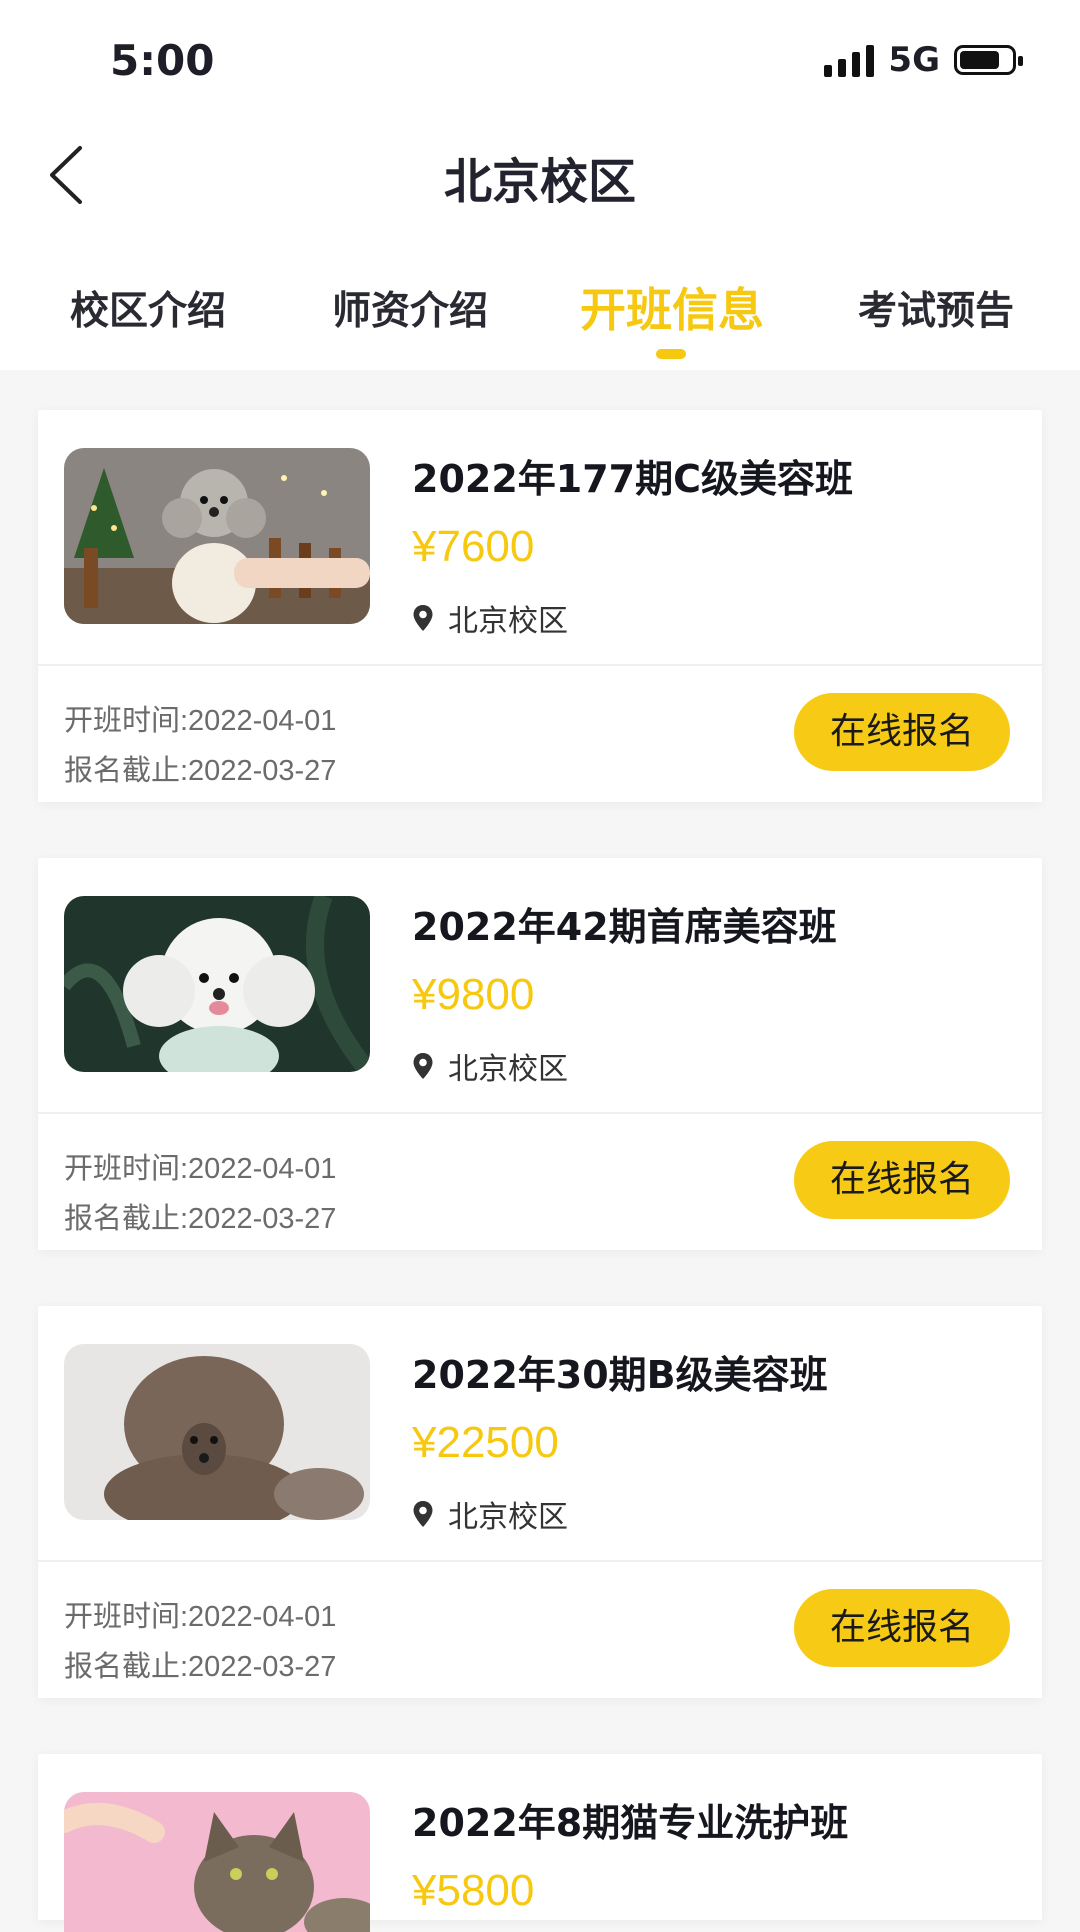  Describe the element at coordinates (473, 546) in the screenshot. I see `course-price: ¥7600` at that location.